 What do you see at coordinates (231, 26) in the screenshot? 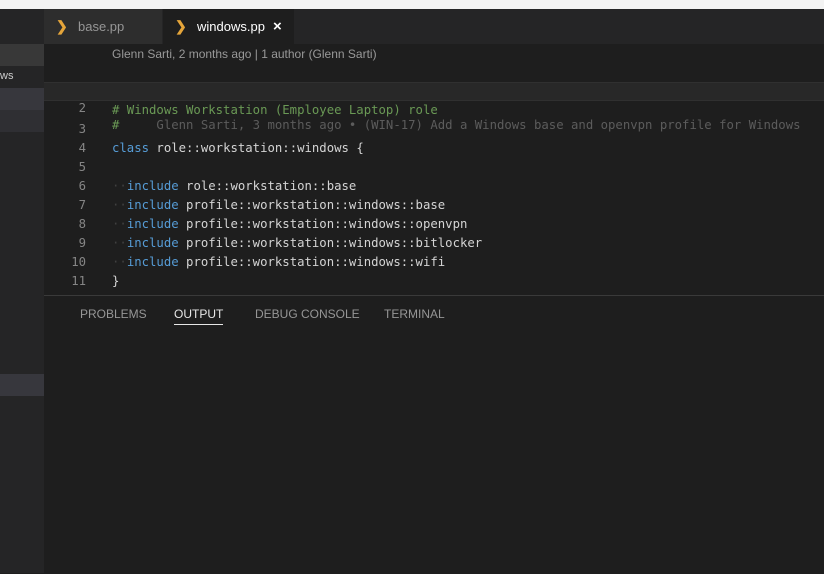
I see `tab-label: windows.pp` at bounding box center [231, 26].